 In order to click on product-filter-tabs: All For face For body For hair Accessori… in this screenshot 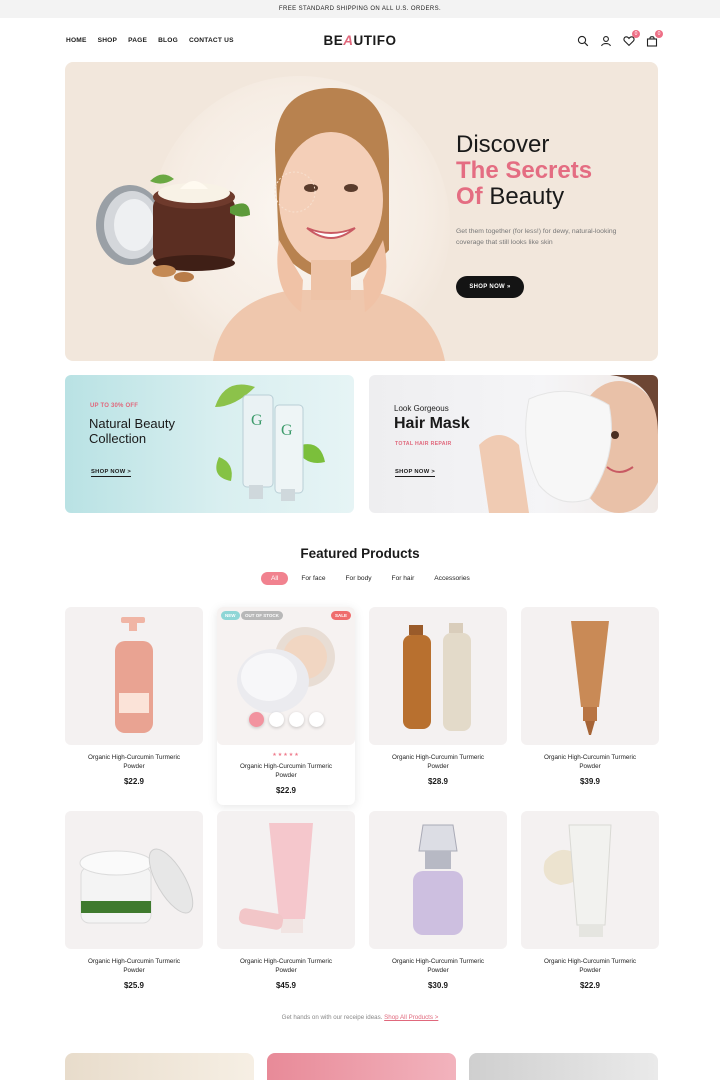, I will do `click(369, 578)`.